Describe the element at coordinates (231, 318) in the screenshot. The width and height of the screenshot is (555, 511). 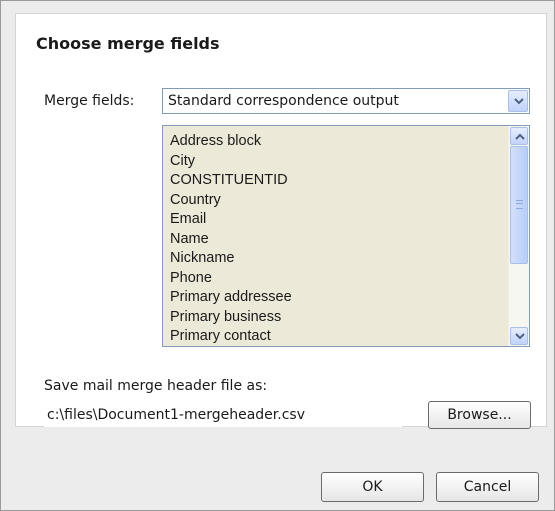
I see `list-item: Primary business` at that location.